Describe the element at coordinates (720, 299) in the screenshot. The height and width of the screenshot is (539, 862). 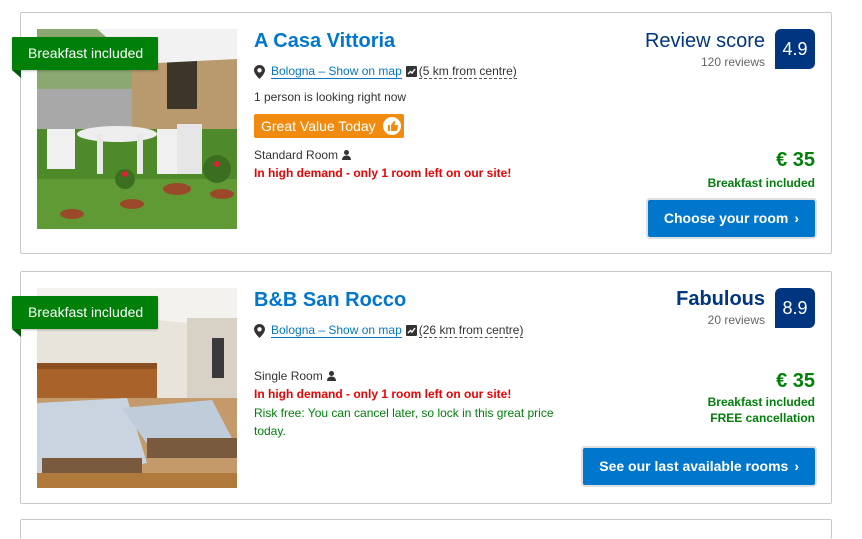
I see `review-score-label: Fabulous` at that location.